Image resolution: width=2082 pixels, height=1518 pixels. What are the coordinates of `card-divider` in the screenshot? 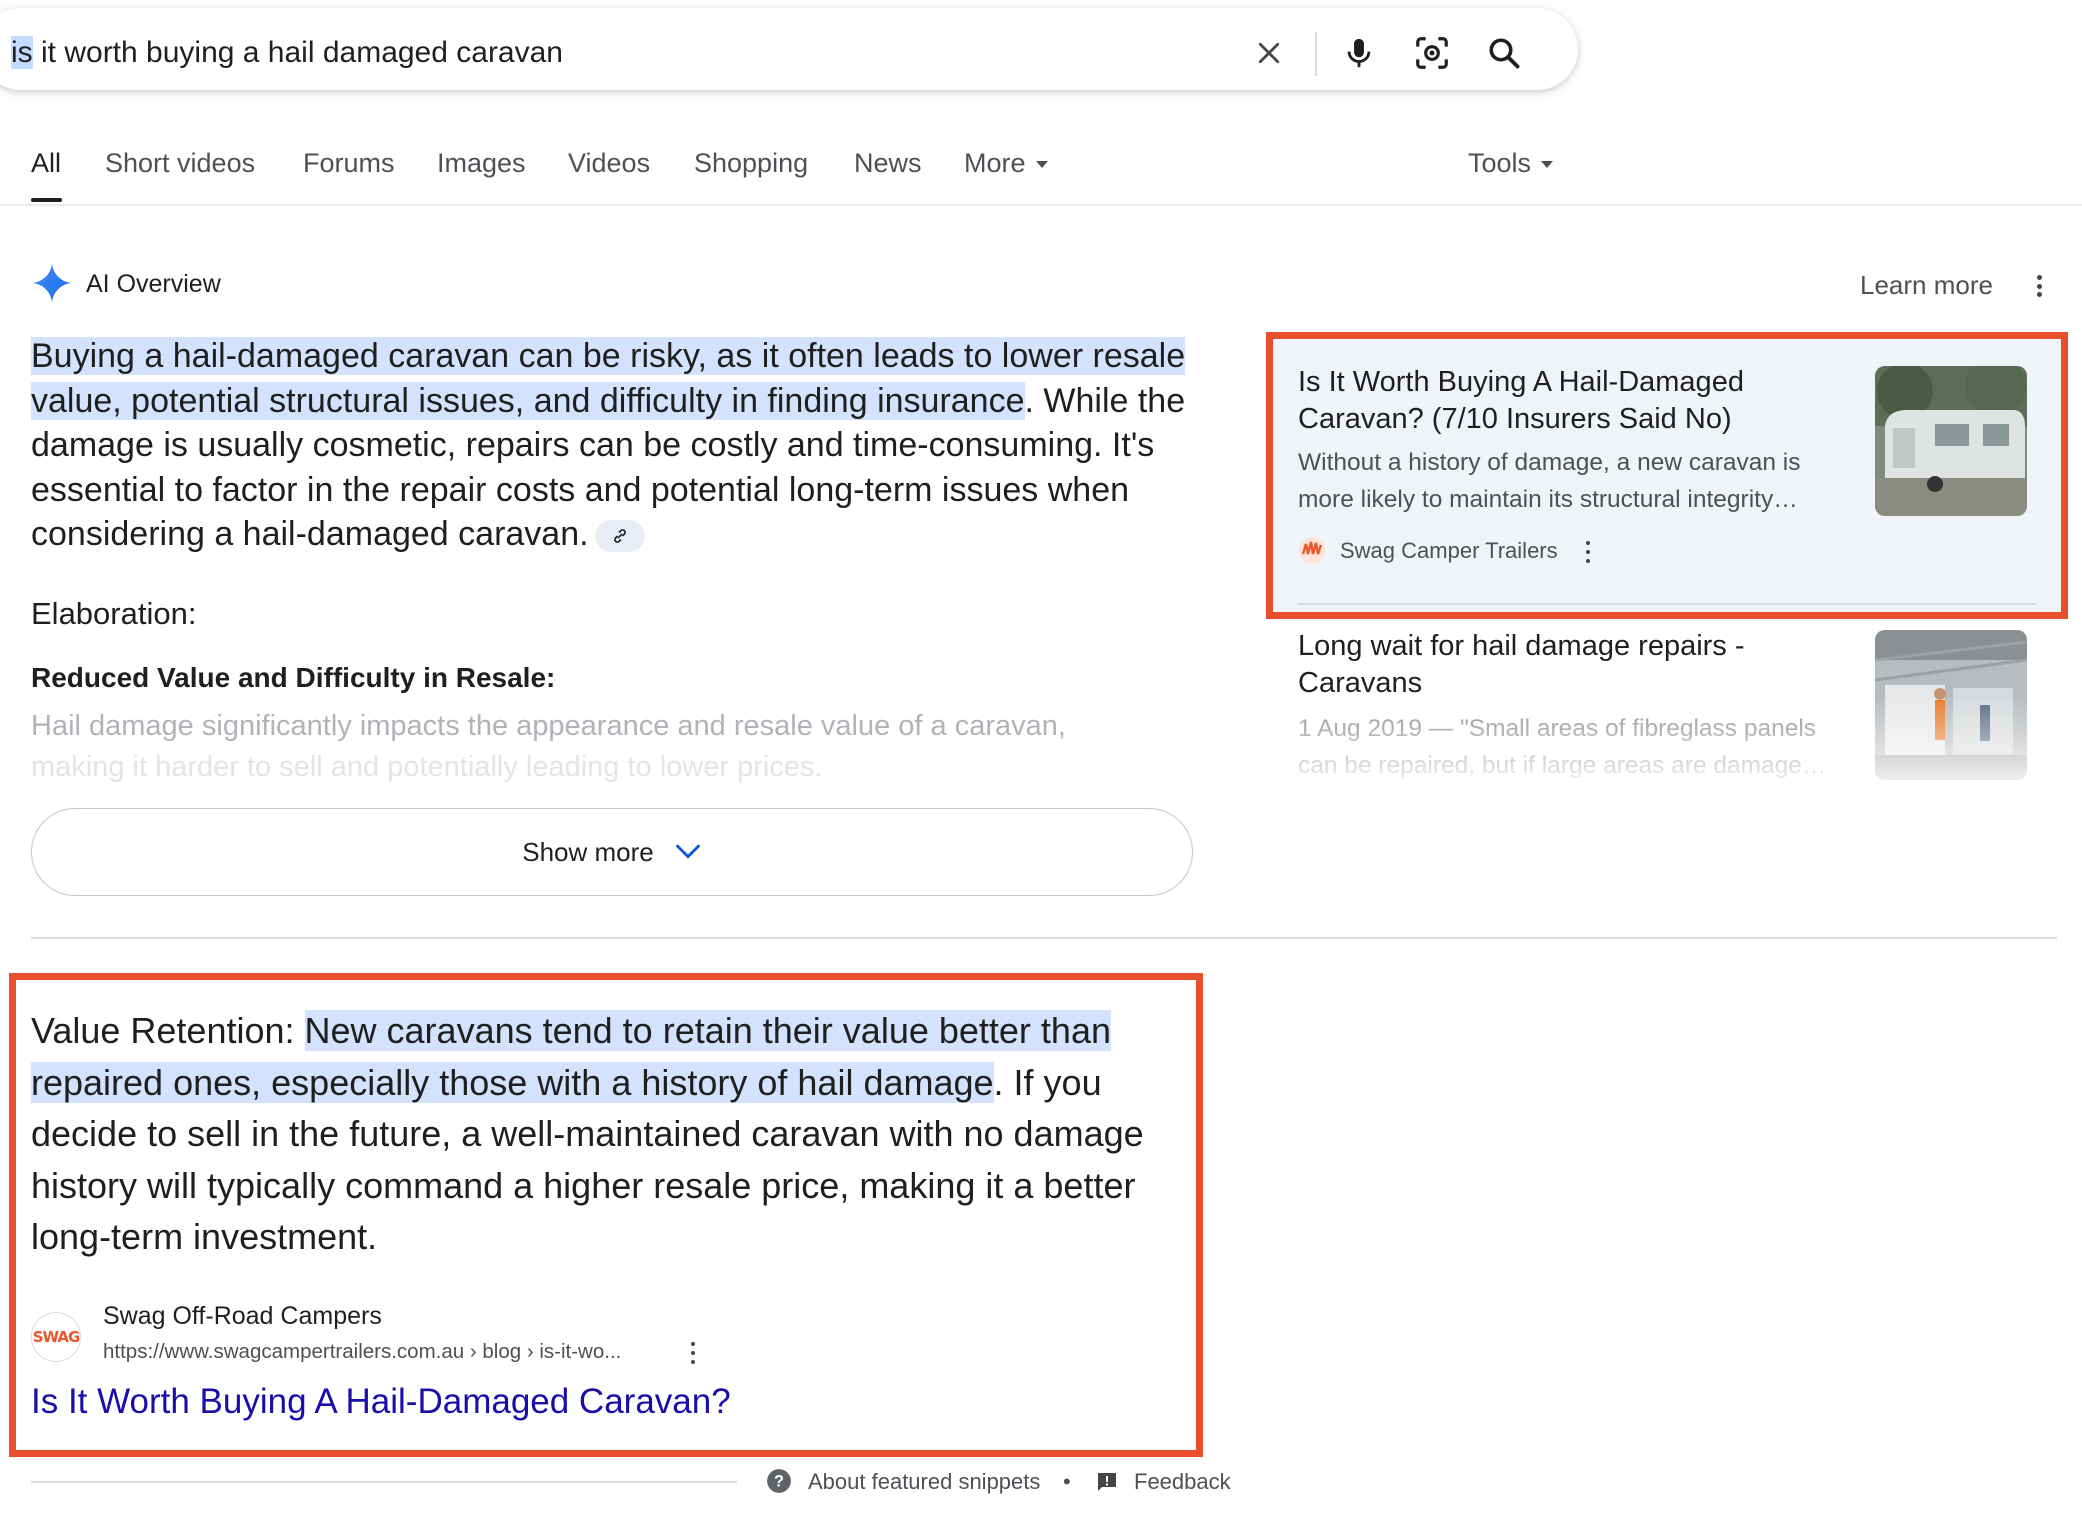 It's located at (1667, 604).